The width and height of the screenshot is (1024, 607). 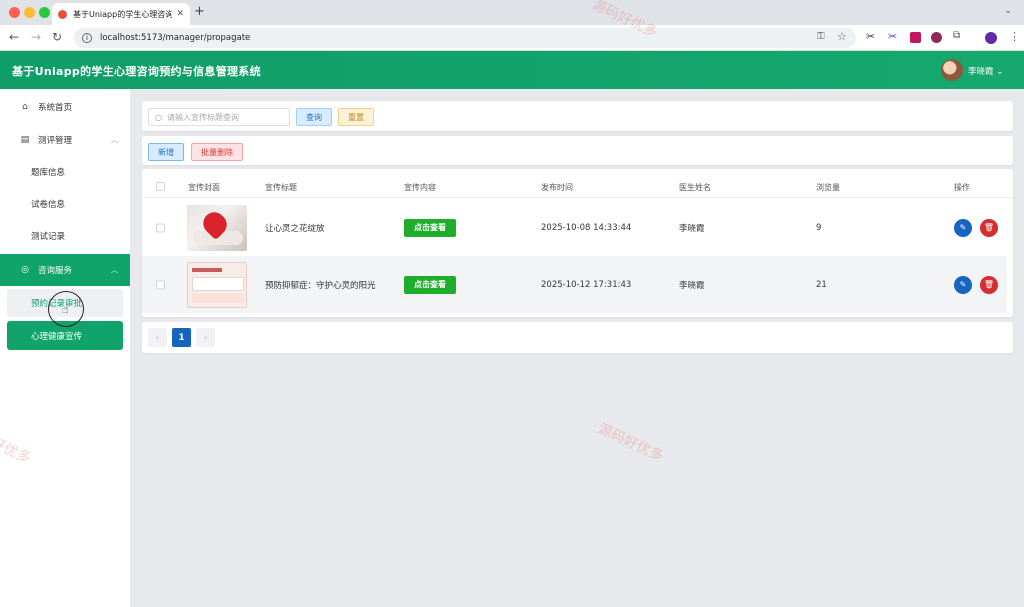 What do you see at coordinates (991, 38) in the screenshot?
I see `profile-icon` at bounding box center [991, 38].